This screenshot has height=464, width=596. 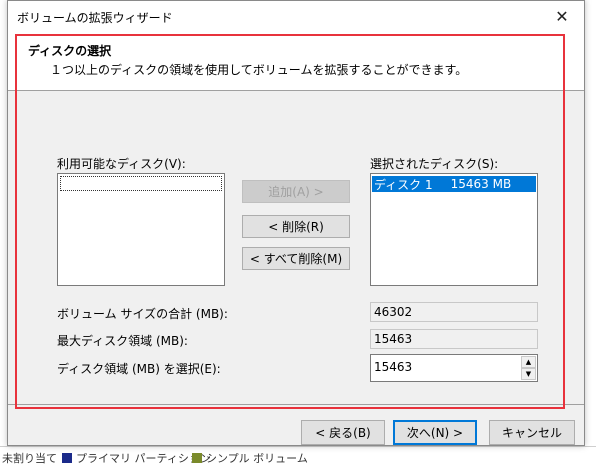 I want to click on remove-all-button: < すべて削除(M), so click(x=296, y=258).